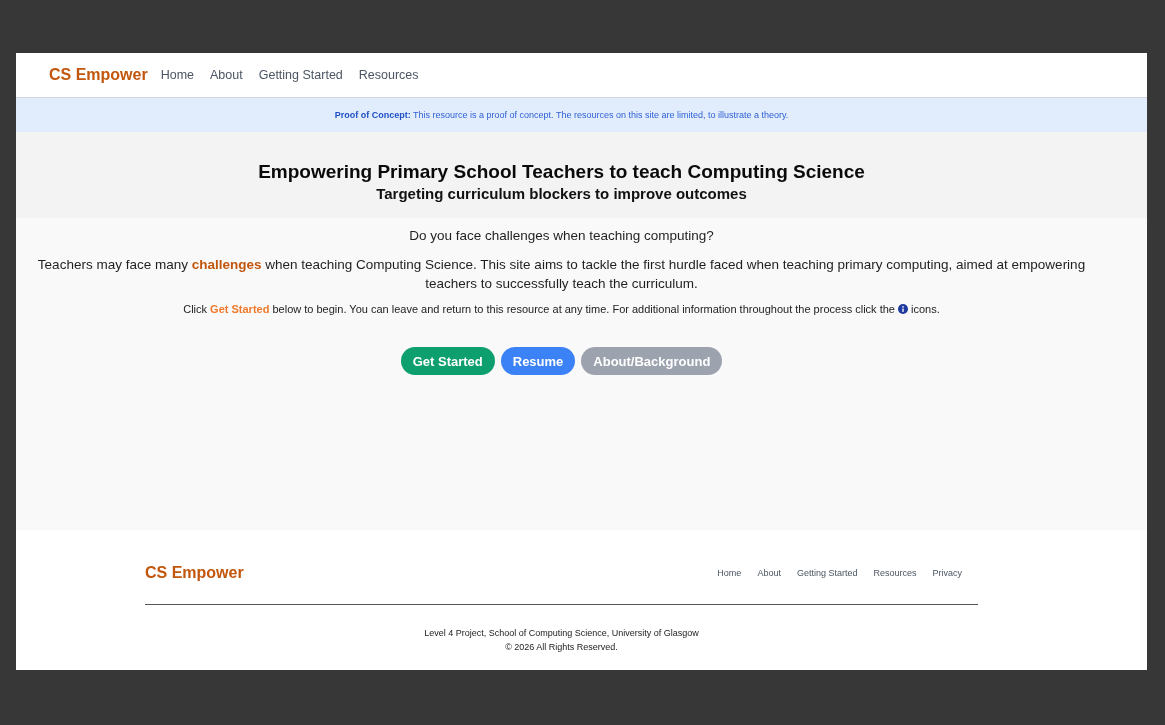  Describe the element at coordinates (903, 309) in the screenshot. I see `info-icon` at that location.